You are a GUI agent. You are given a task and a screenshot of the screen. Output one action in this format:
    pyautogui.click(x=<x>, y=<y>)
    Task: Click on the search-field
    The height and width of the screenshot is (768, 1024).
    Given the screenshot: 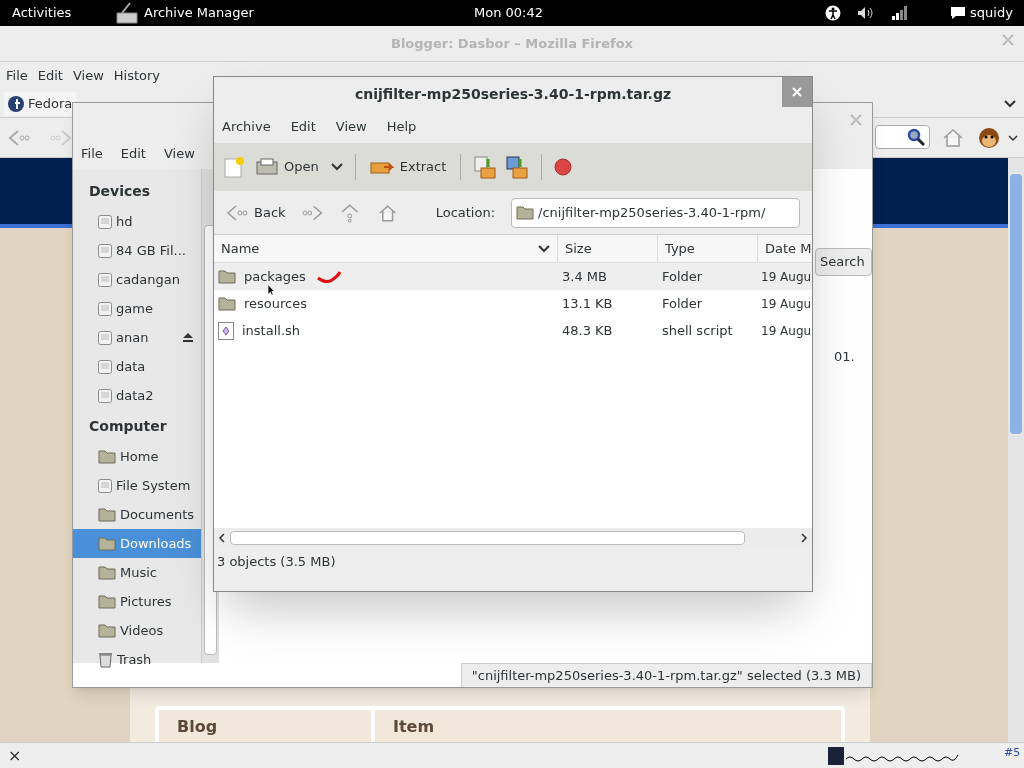 What is the action you would take?
    pyautogui.click(x=902, y=137)
    